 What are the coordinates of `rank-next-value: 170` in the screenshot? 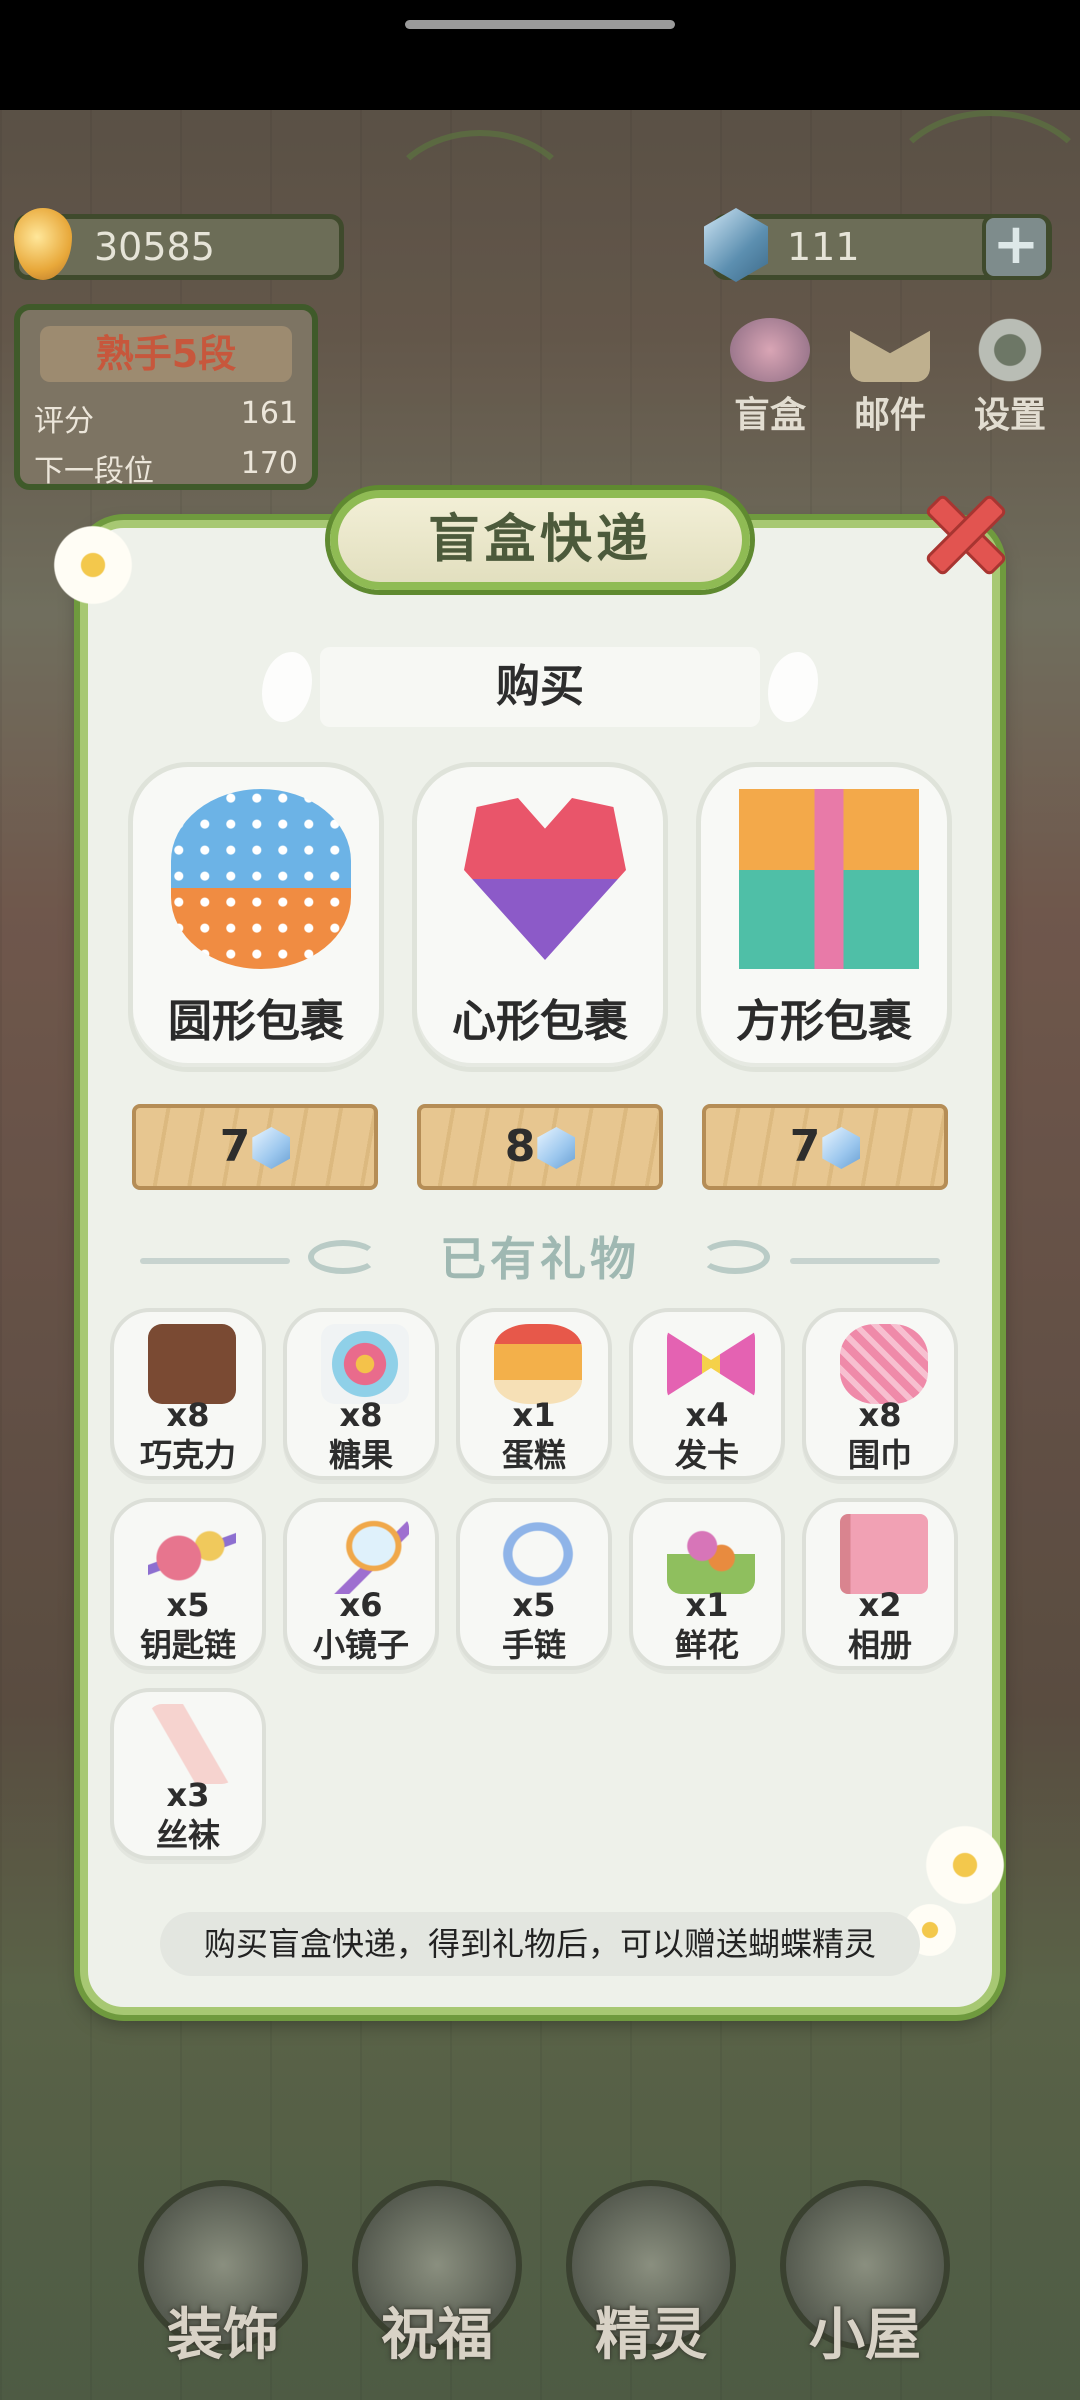 It's located at (269, 463).